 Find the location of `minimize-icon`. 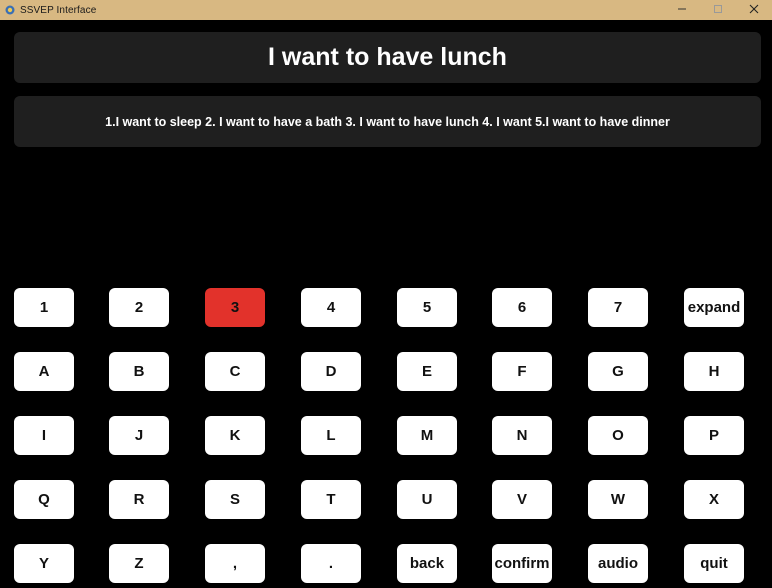

minimize-icon is located at coordinates (682, 10).